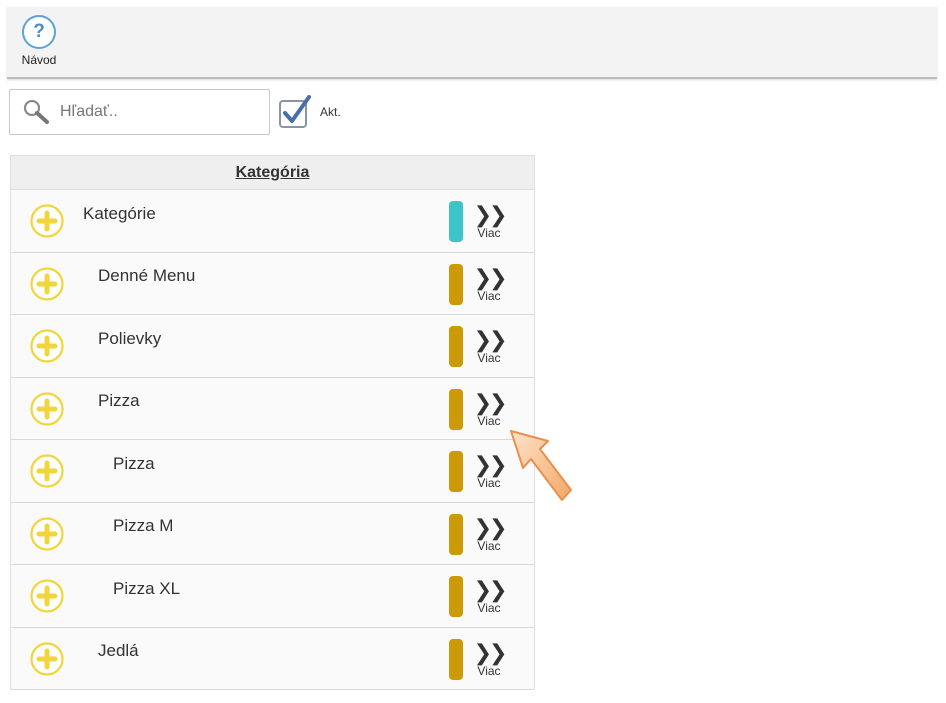 This screenshot has width=946, height=703. I want to click on row-label: Pizza M, so click(143, 526).